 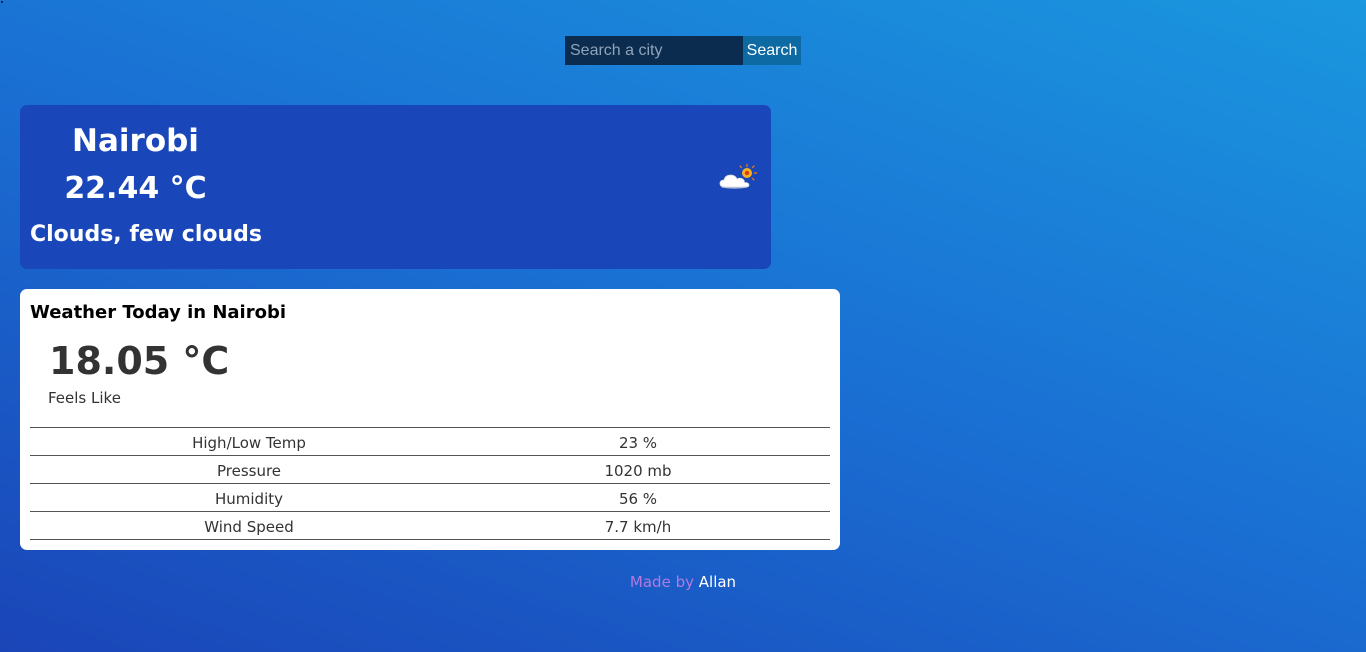 What do you see at coordinates (430, 442) in the screenshot?
I see `table-row: High/Low Temp 23 %` at bounding box center [430, 442].